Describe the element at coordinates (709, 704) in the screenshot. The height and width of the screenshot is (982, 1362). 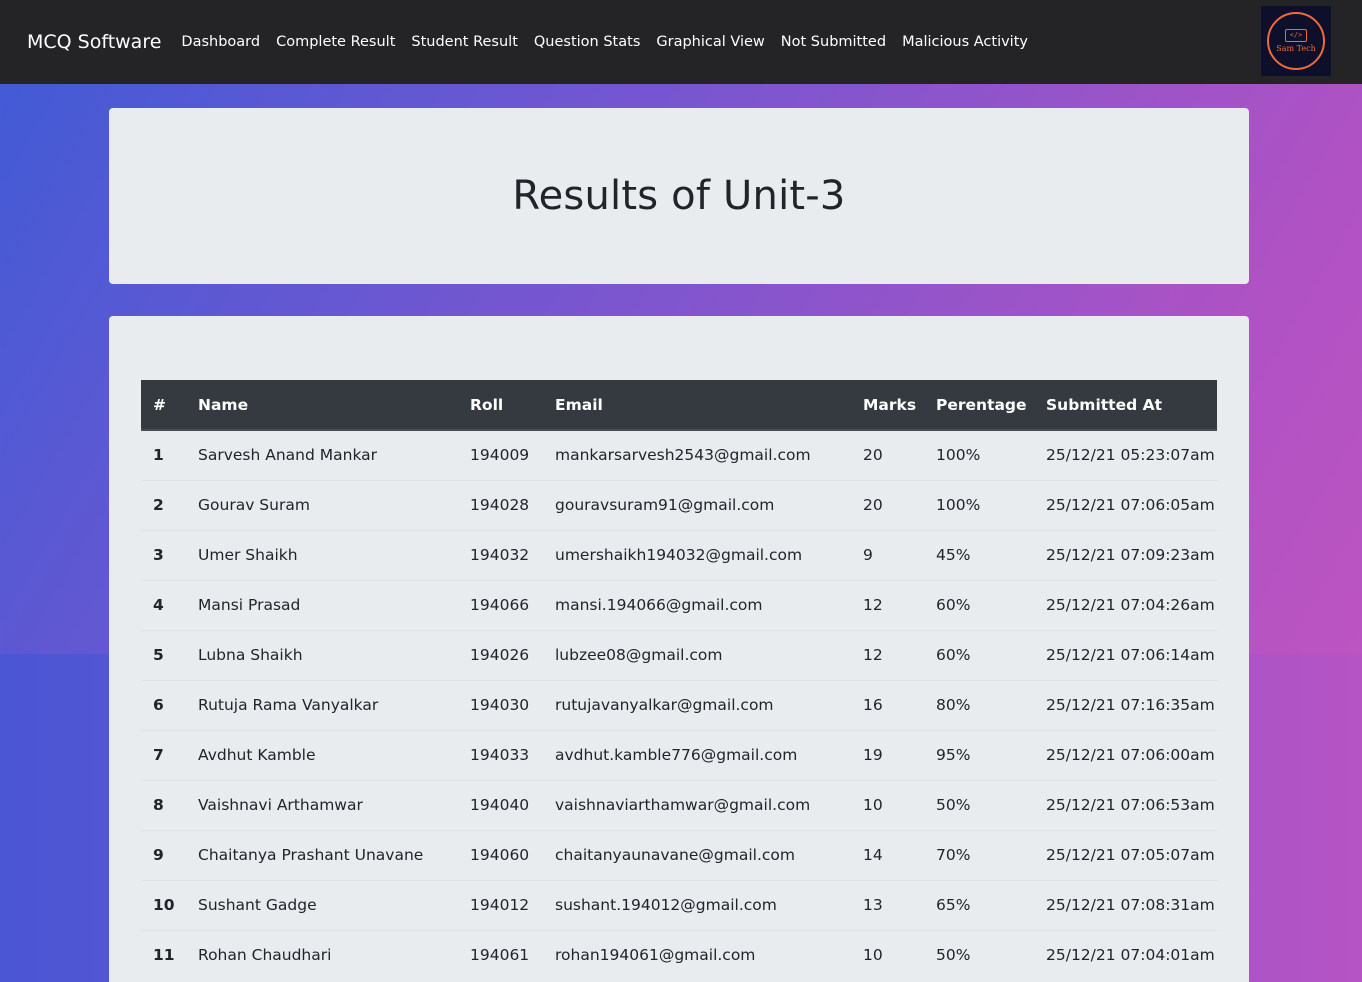
I see `cell-email: rutujavanyalkar@gmail.com` at that location.